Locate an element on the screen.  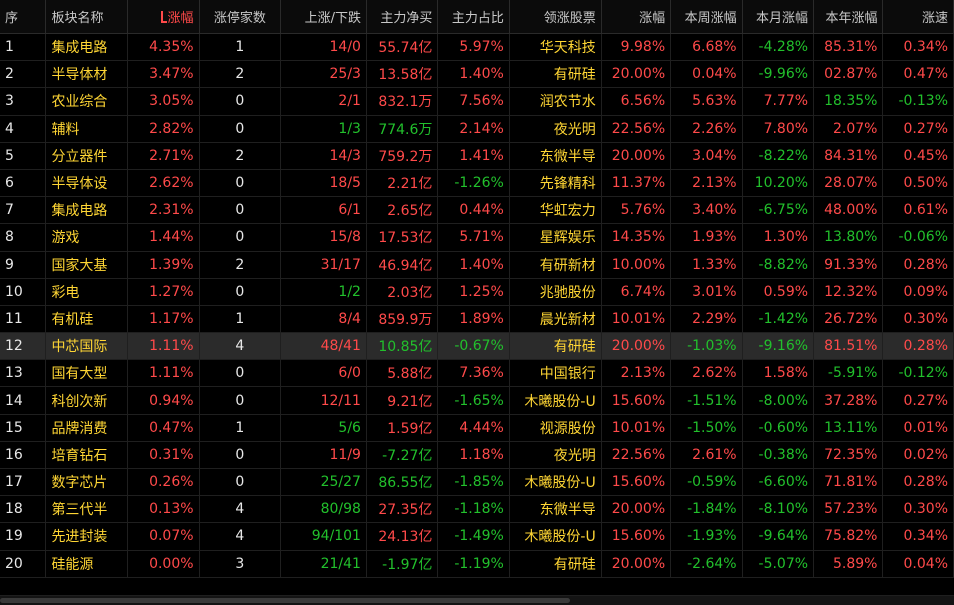
cell-lead-pct: 2.13% is located at coordinates (636, 373).